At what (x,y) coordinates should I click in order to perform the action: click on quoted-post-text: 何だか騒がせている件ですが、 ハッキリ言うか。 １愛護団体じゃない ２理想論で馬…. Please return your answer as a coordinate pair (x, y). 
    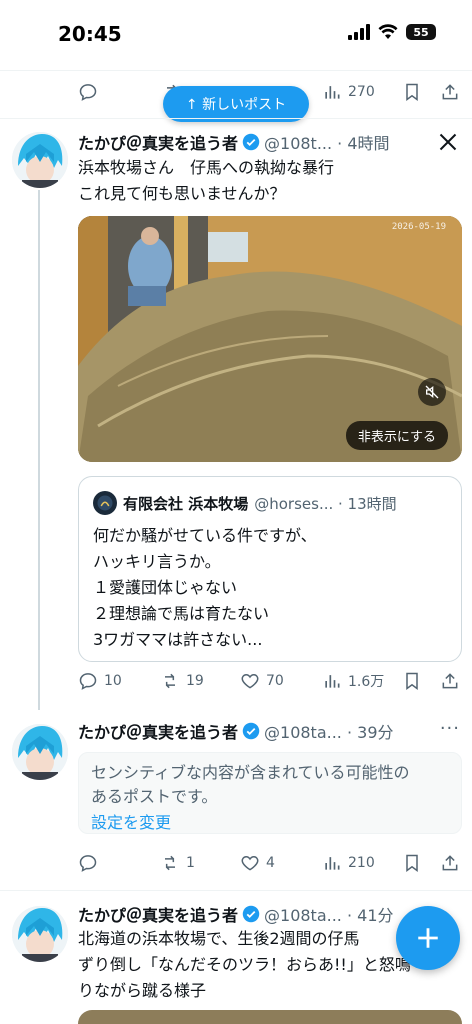
    Looking at the image, I should click on (205, 587).